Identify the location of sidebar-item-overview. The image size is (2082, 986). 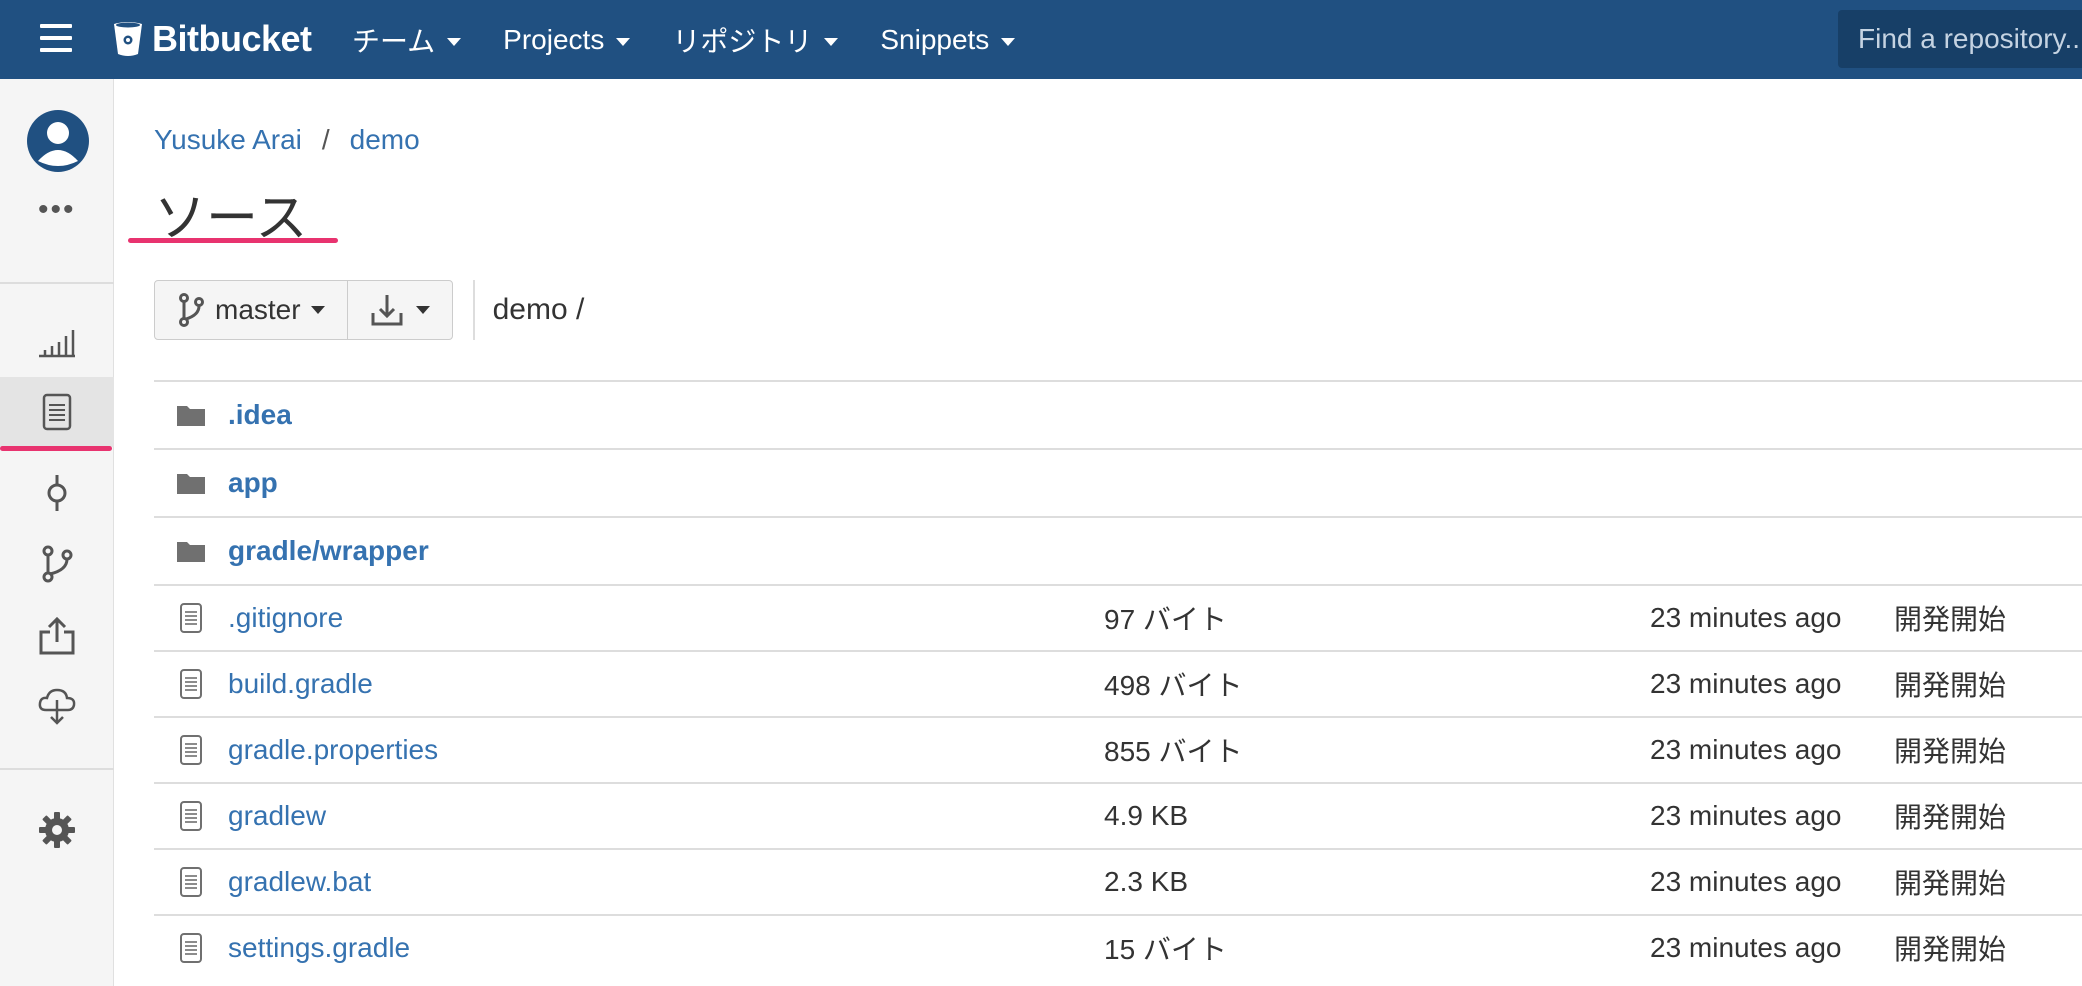
(57, 340).